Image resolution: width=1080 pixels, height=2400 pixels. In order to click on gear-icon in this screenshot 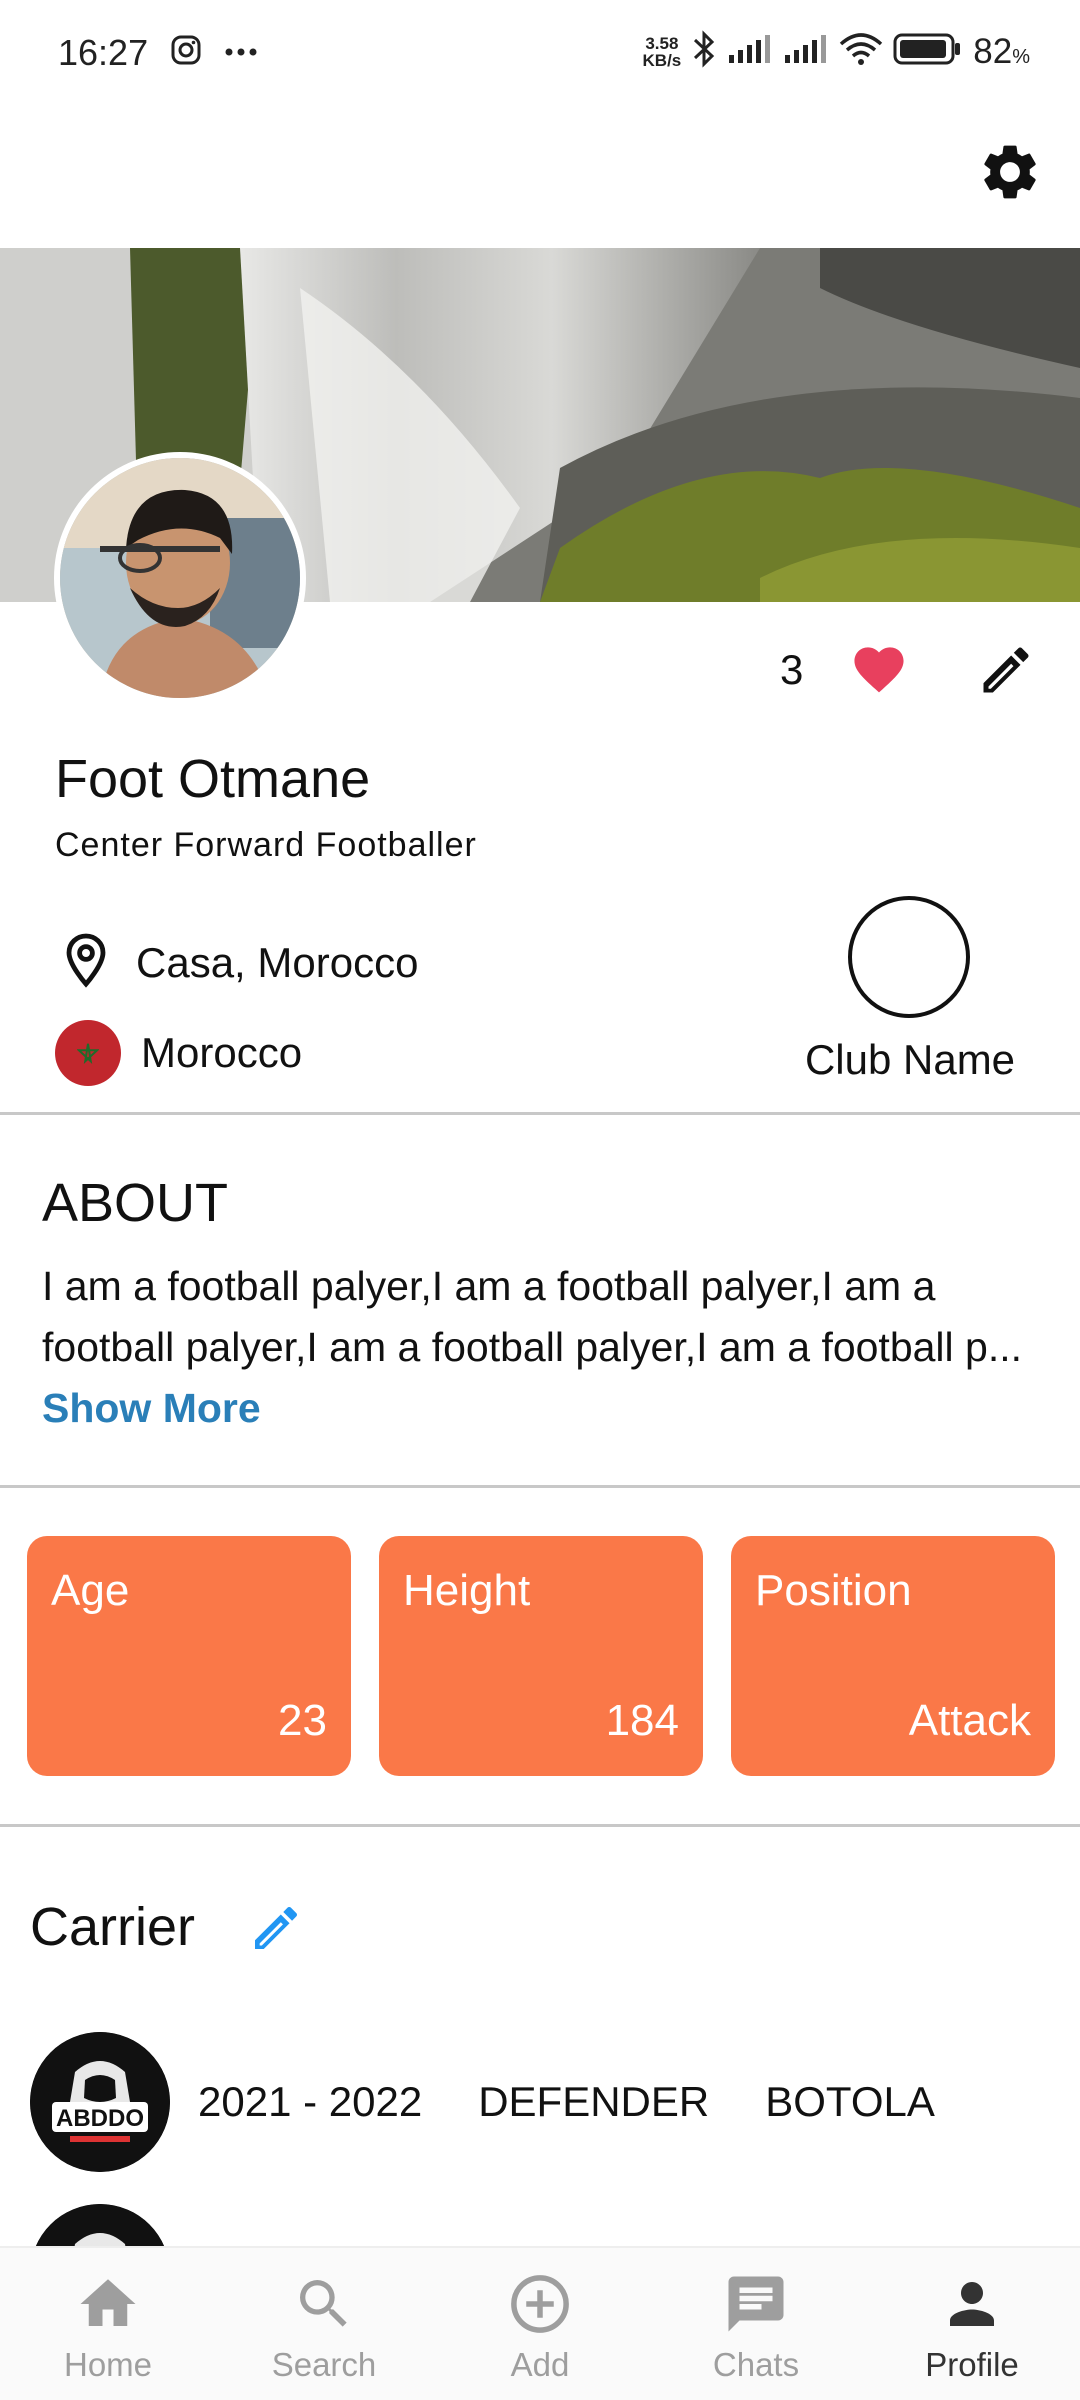, I will do `click(1010, 172)`.